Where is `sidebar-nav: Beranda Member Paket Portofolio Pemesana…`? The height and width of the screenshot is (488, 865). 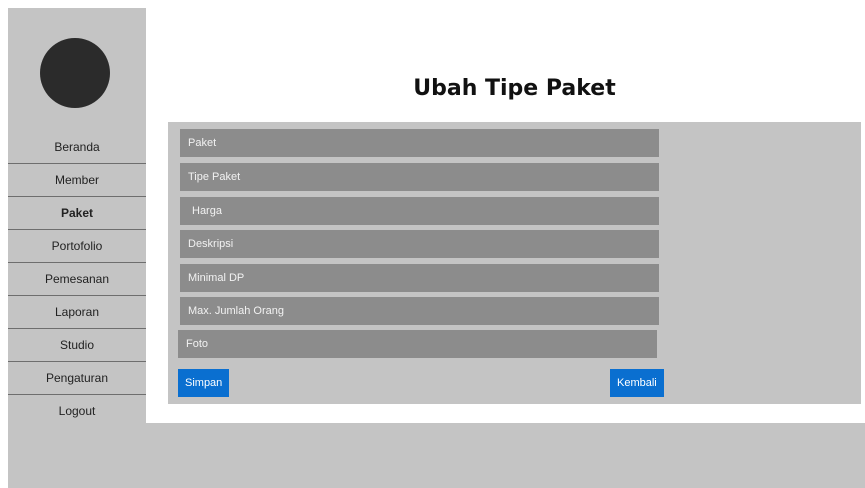
sidebar-nav: Beranda Member Paket Portofolio Pemesana… is located at coordinates (77, 279).